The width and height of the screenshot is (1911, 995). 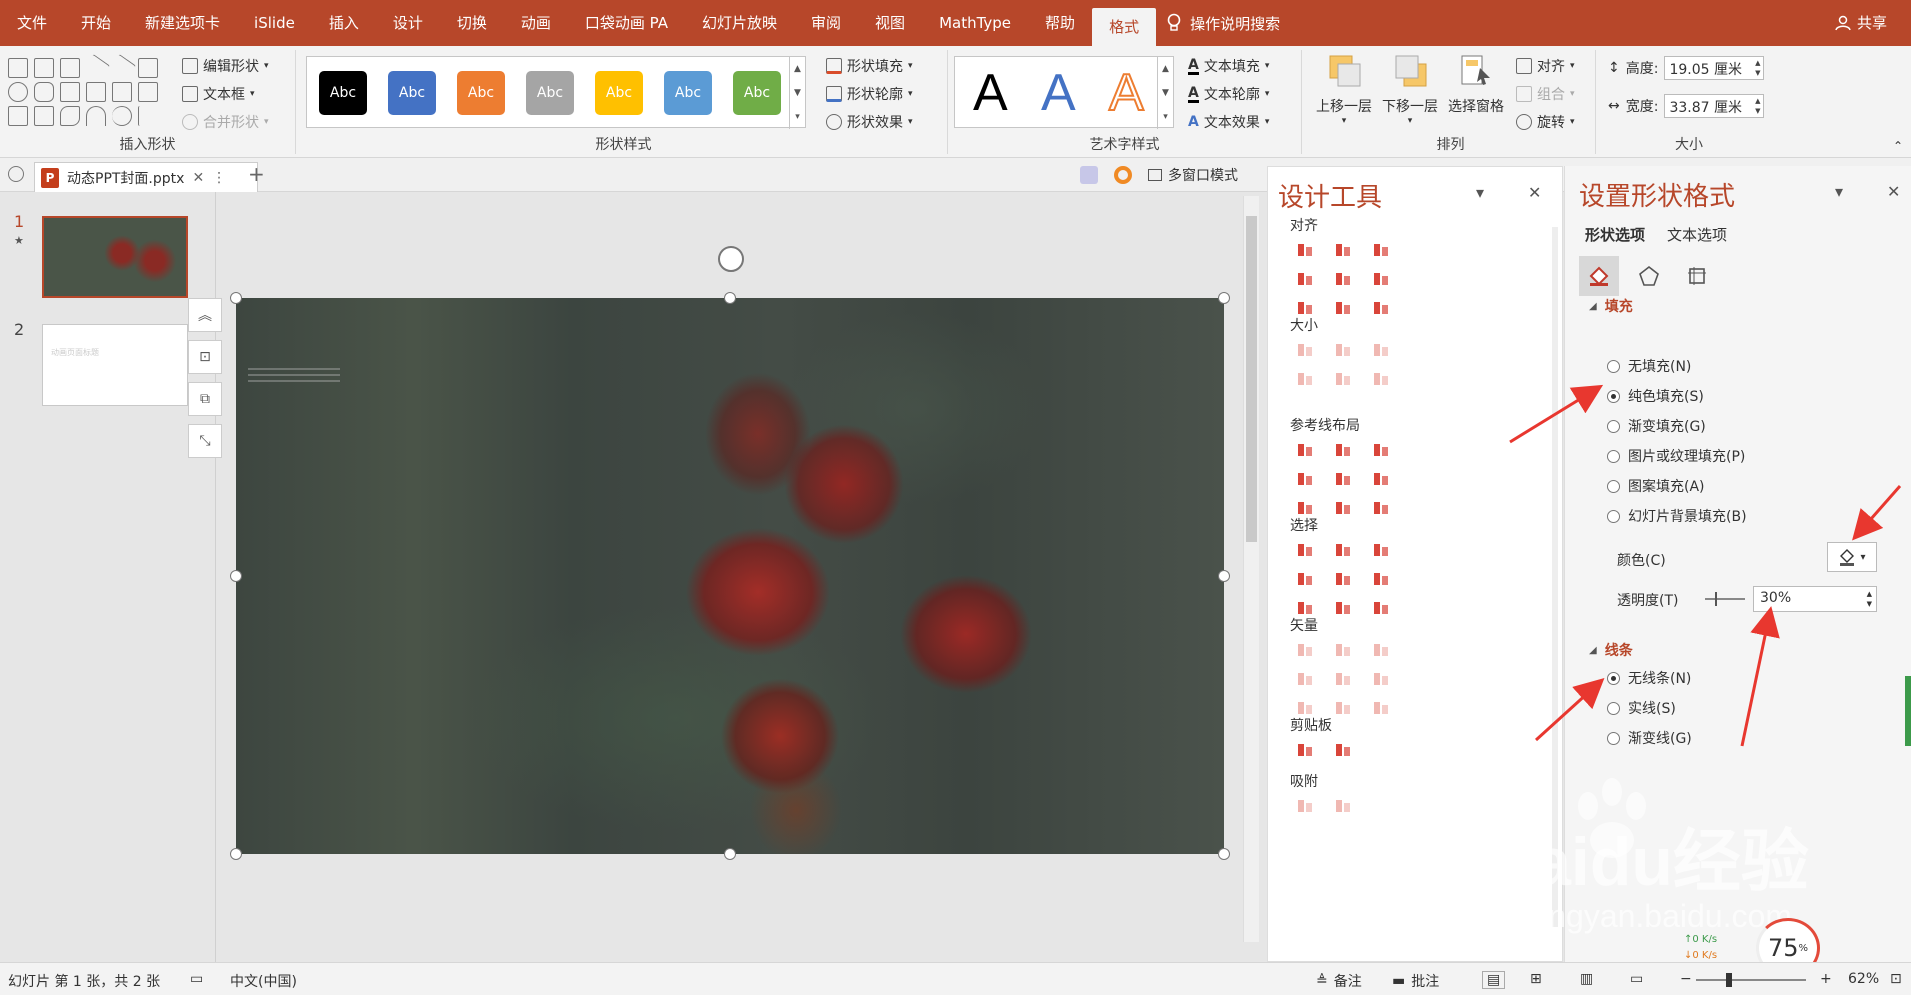 What do you see at coordinates (1339, 981) in the screenshot?
I see `notes-button: ≜ 备注` at bounding box center [1339, 981].